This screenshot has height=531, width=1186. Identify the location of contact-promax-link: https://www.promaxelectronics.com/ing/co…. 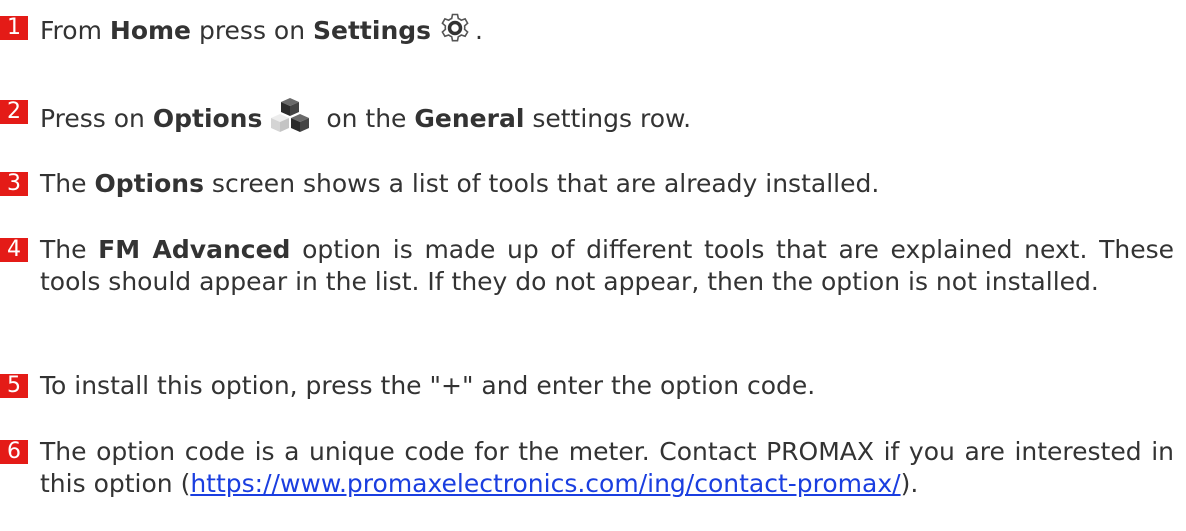
(545, 483).